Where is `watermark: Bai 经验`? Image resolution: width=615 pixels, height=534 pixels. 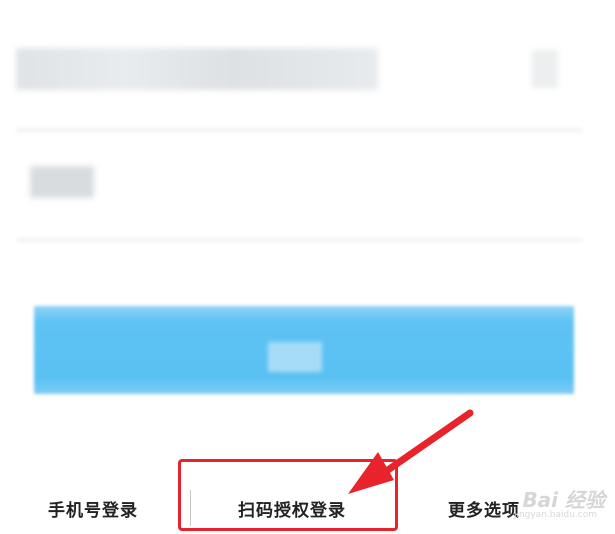
watermark: Bai 经验 is located at coordinates (563, 500).